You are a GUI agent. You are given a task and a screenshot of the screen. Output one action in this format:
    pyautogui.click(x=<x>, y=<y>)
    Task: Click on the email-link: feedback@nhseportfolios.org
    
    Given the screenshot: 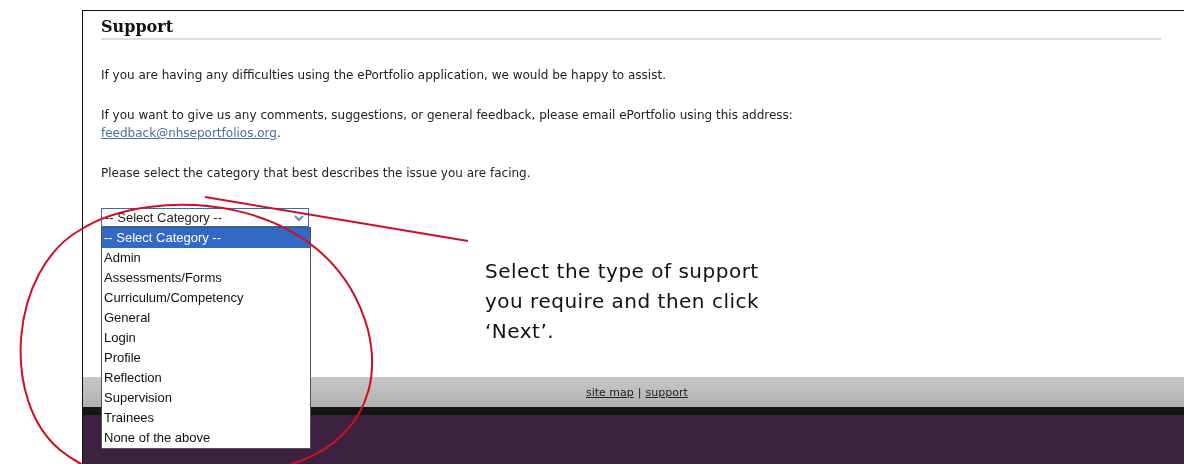 What is the action you would take?
    pyautogui.click(x=189, y=133)
    